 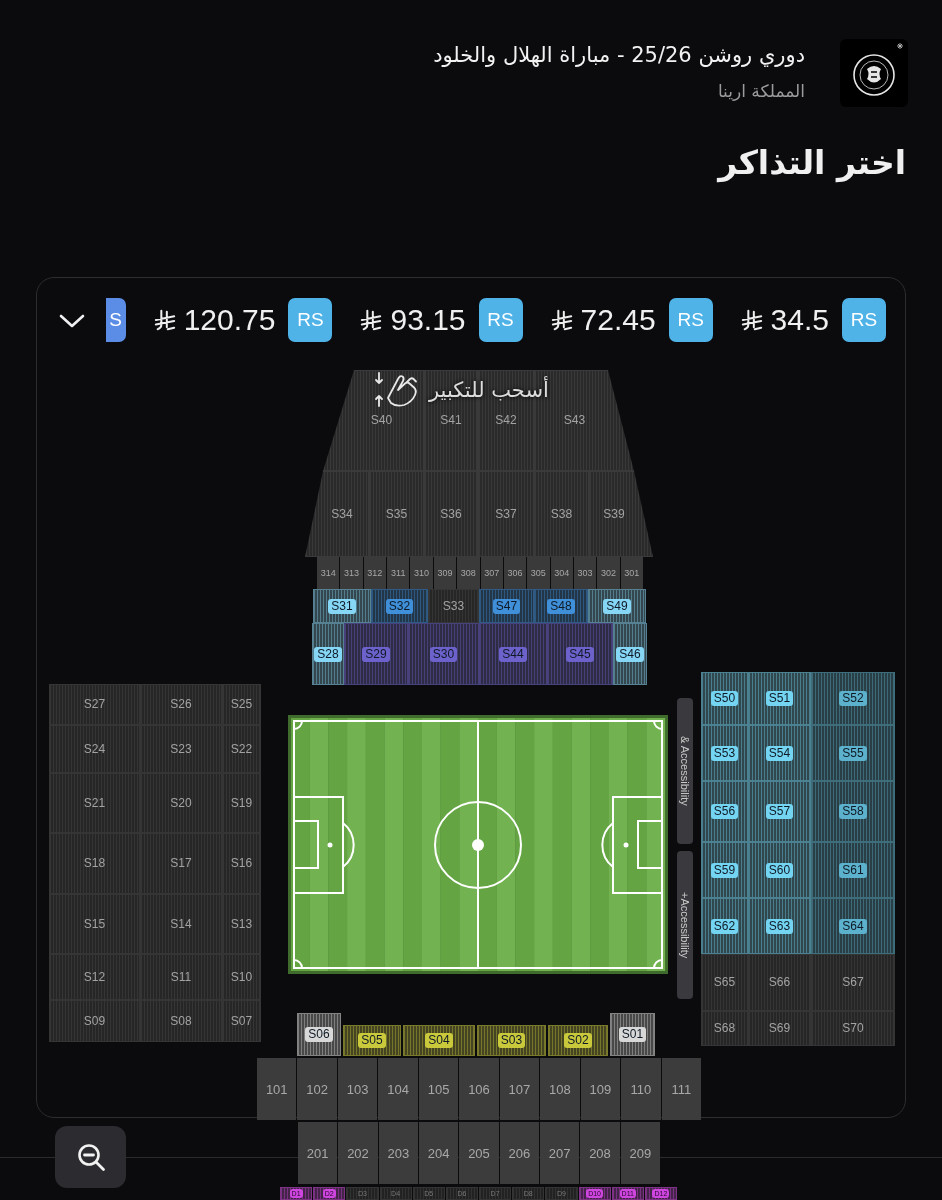 I want to click on section-label: S69, so click(x=779, y=1028).